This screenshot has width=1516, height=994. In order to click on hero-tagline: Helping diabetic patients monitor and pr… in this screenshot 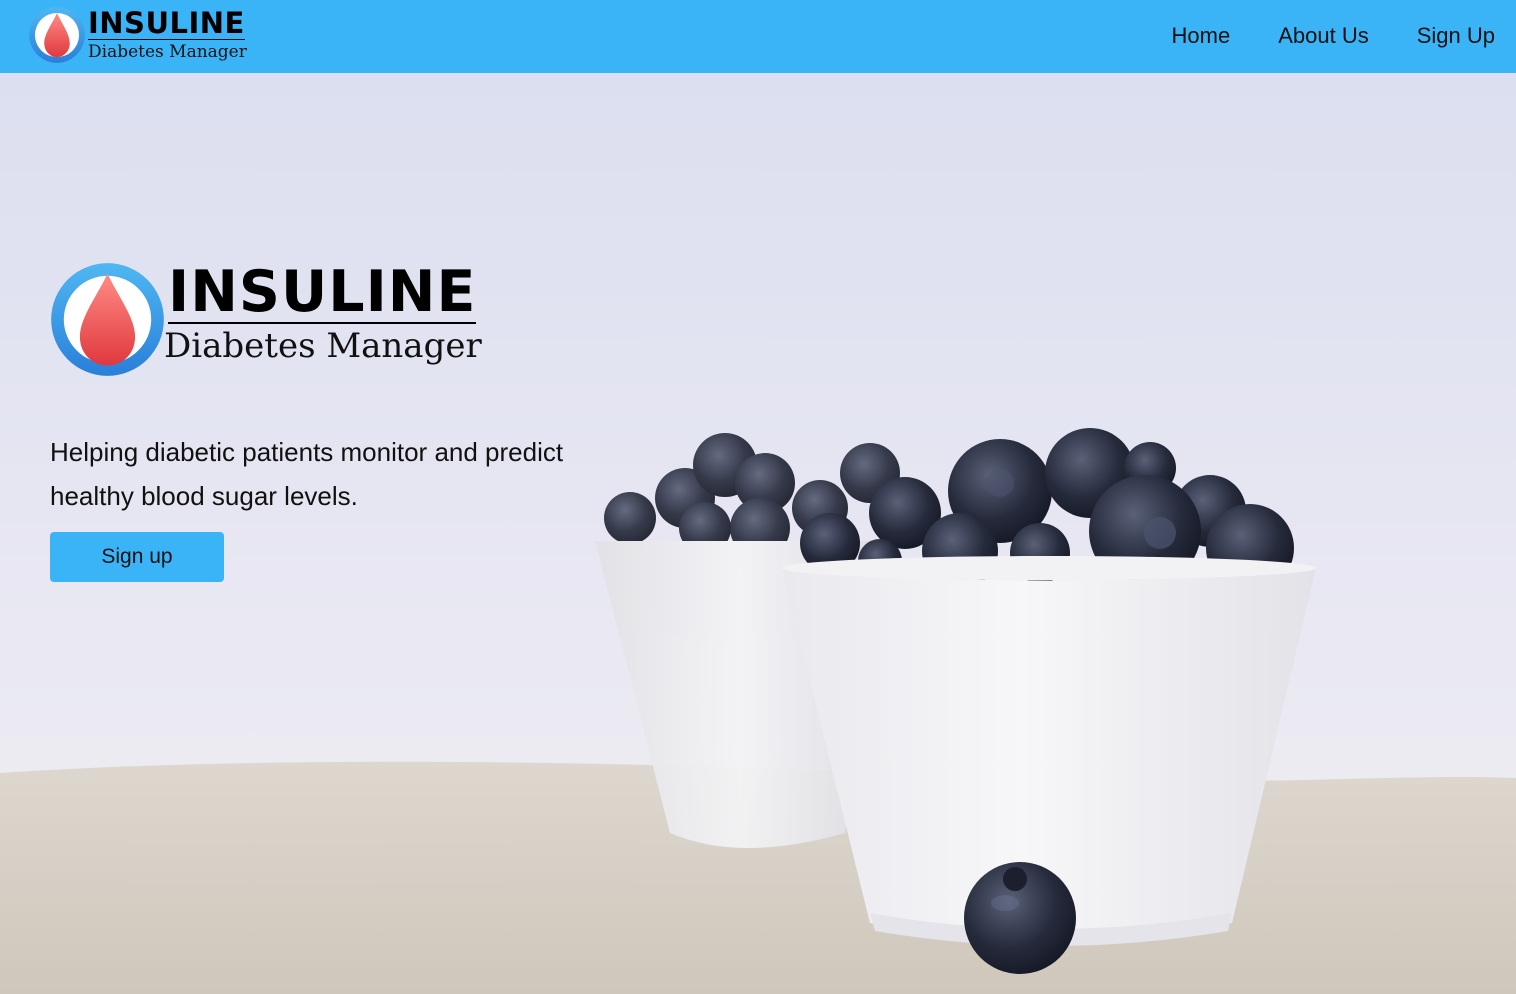, I will do `click(307, 474)`.